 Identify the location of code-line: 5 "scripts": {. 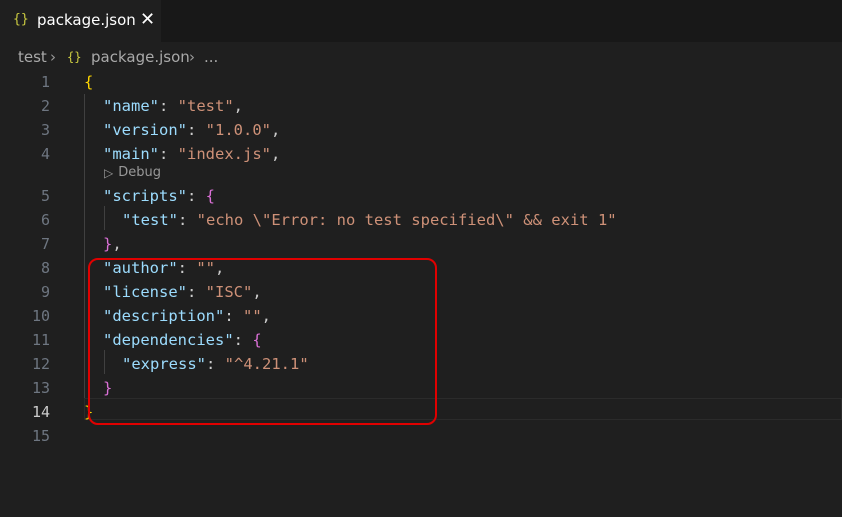
(421, 196).